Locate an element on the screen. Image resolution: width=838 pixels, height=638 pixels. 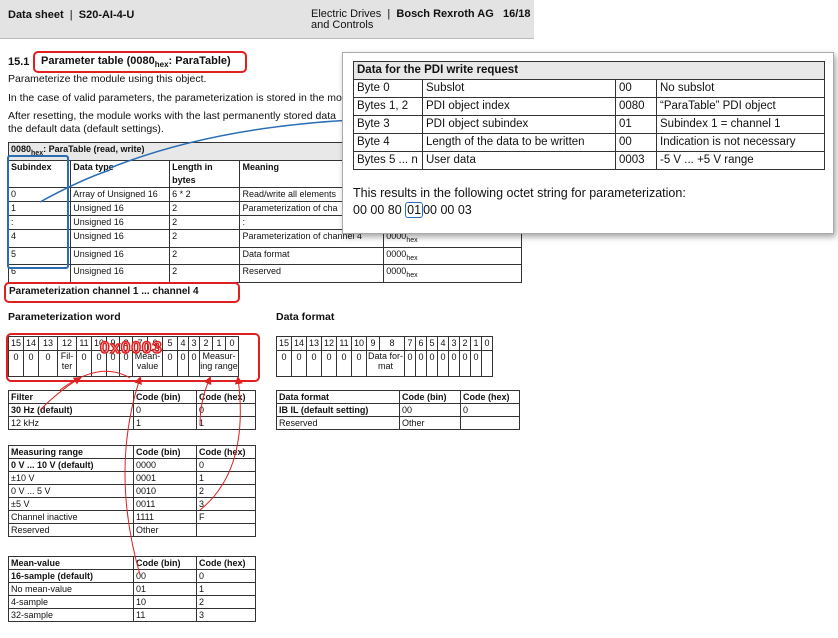
arrow-range-code is located at coordinates (221, 443).